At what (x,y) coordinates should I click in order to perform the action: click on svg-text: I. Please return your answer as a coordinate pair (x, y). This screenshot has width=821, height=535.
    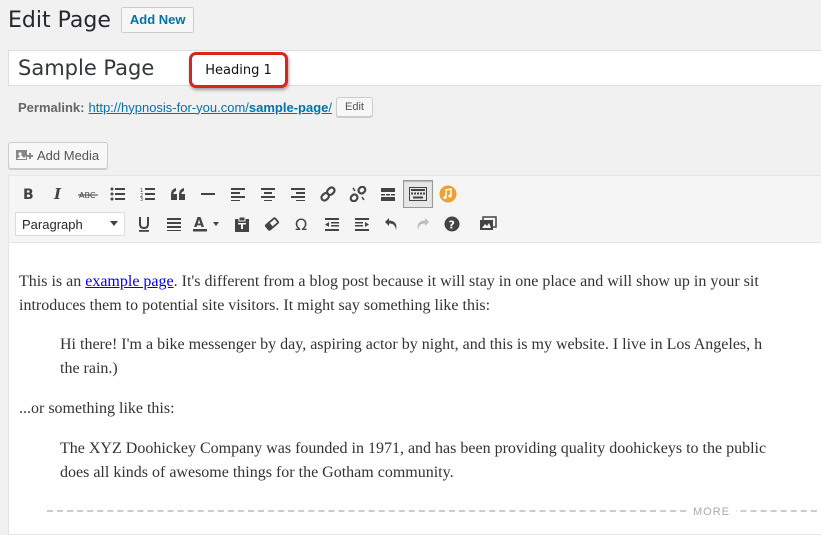
    Looking at the image, I should click on (57, 194).